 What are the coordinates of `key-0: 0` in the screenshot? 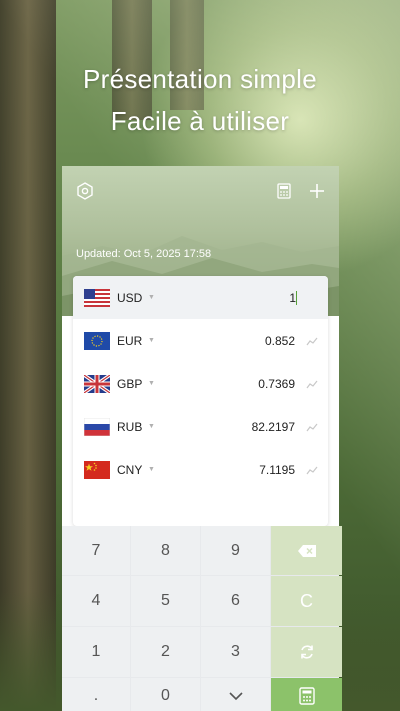 It's located at (165, 694).